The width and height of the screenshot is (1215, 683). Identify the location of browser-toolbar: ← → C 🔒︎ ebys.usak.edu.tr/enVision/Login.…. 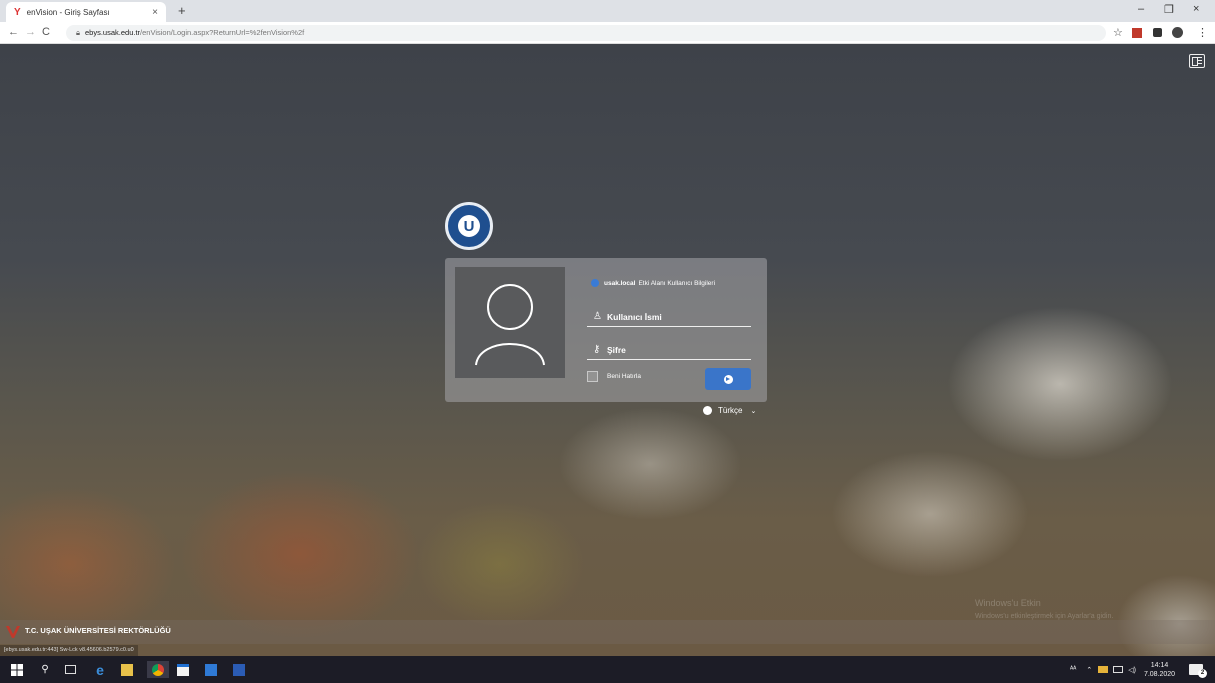
(607, 33).